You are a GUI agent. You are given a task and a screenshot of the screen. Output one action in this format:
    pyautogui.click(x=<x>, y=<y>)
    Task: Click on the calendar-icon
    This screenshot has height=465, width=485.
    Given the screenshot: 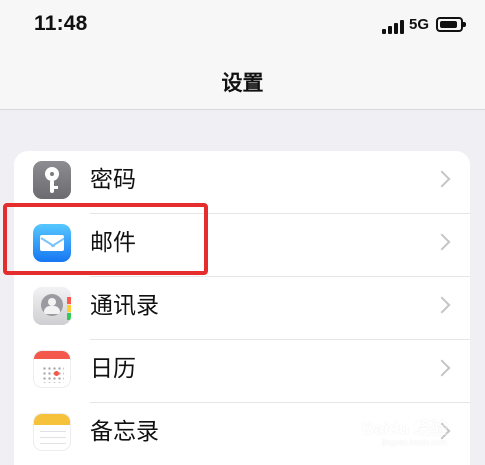 What is the action you would take?
    pyautogui.click(x=52, y=369)
    